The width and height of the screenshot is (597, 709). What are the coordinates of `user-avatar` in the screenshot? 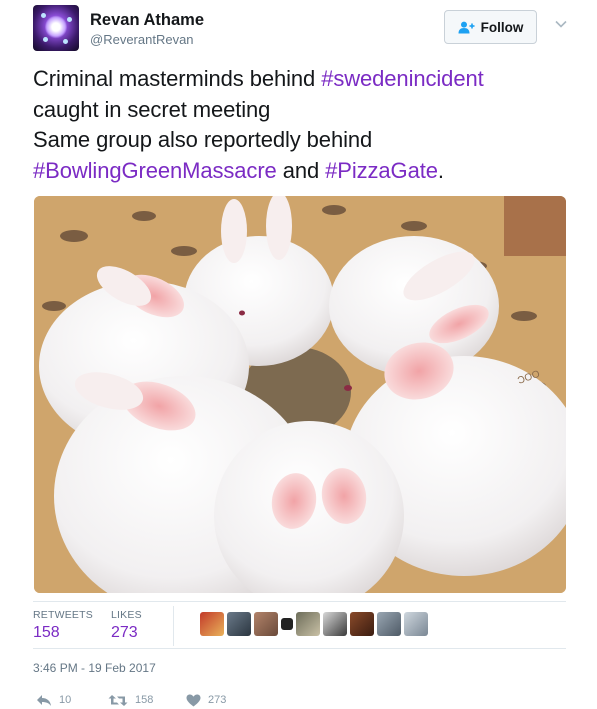 It's located at (56, 28).